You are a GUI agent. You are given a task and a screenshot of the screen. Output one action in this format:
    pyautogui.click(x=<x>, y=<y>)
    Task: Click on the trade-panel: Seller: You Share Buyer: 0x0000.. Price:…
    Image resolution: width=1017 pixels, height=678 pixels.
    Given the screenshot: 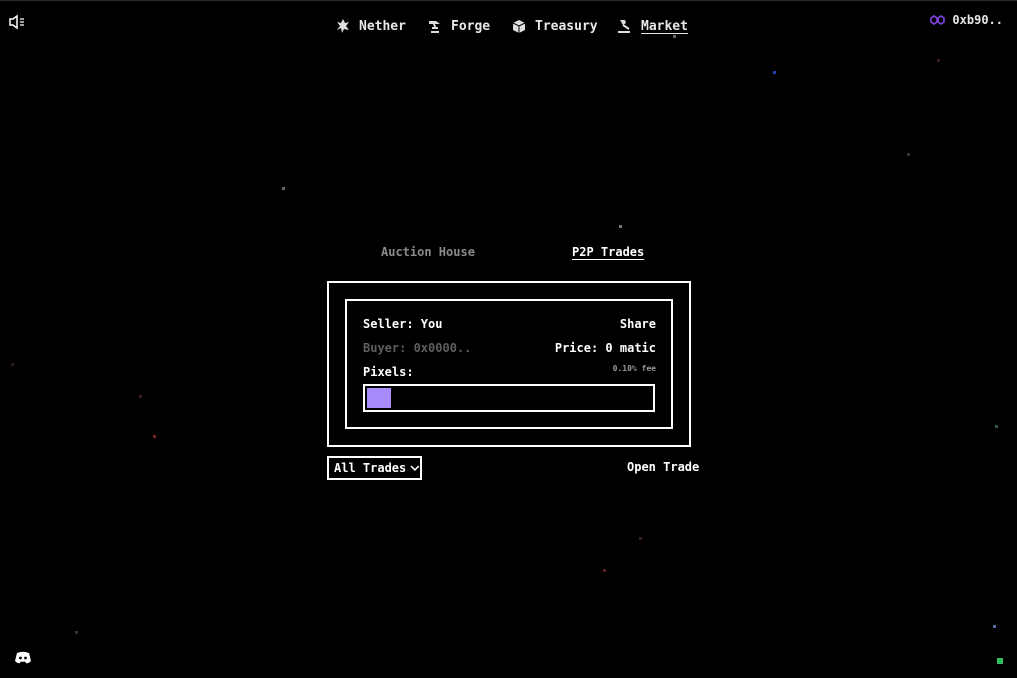 What is the action you would take?
    pyautogui.click(x=509, y=364)
    